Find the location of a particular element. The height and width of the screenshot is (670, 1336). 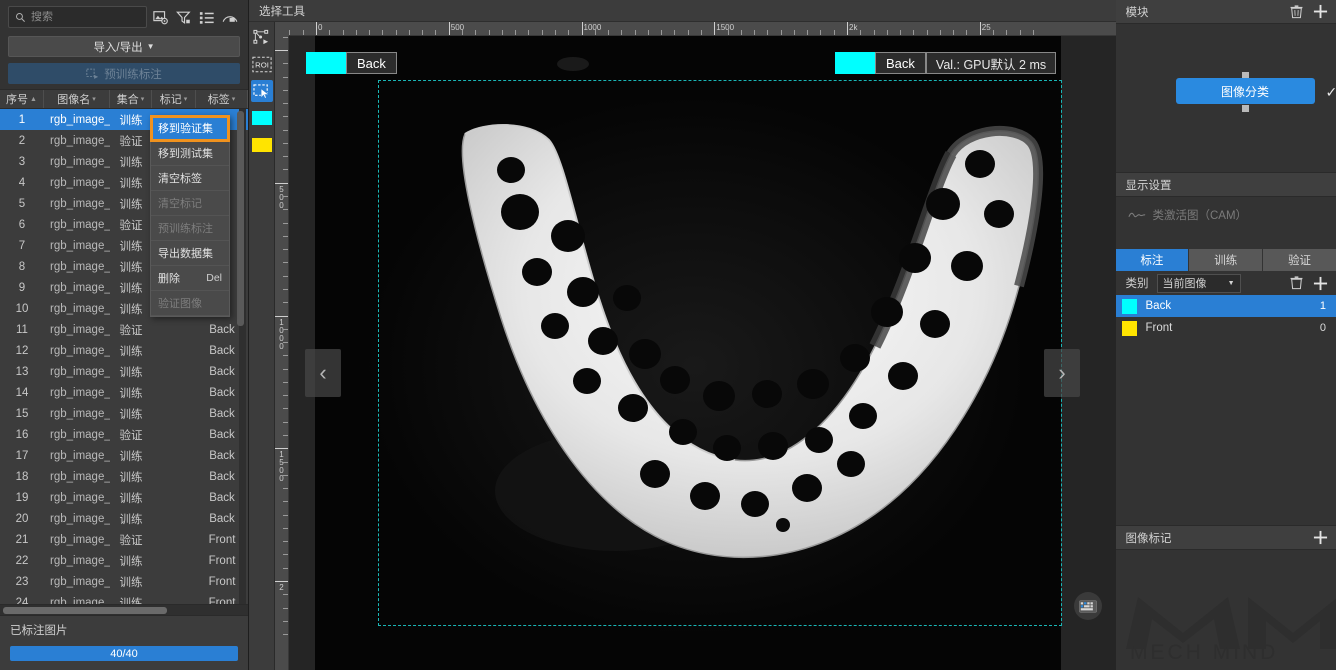

previous-image-button: ‹ is located at coordinates (323, 373).